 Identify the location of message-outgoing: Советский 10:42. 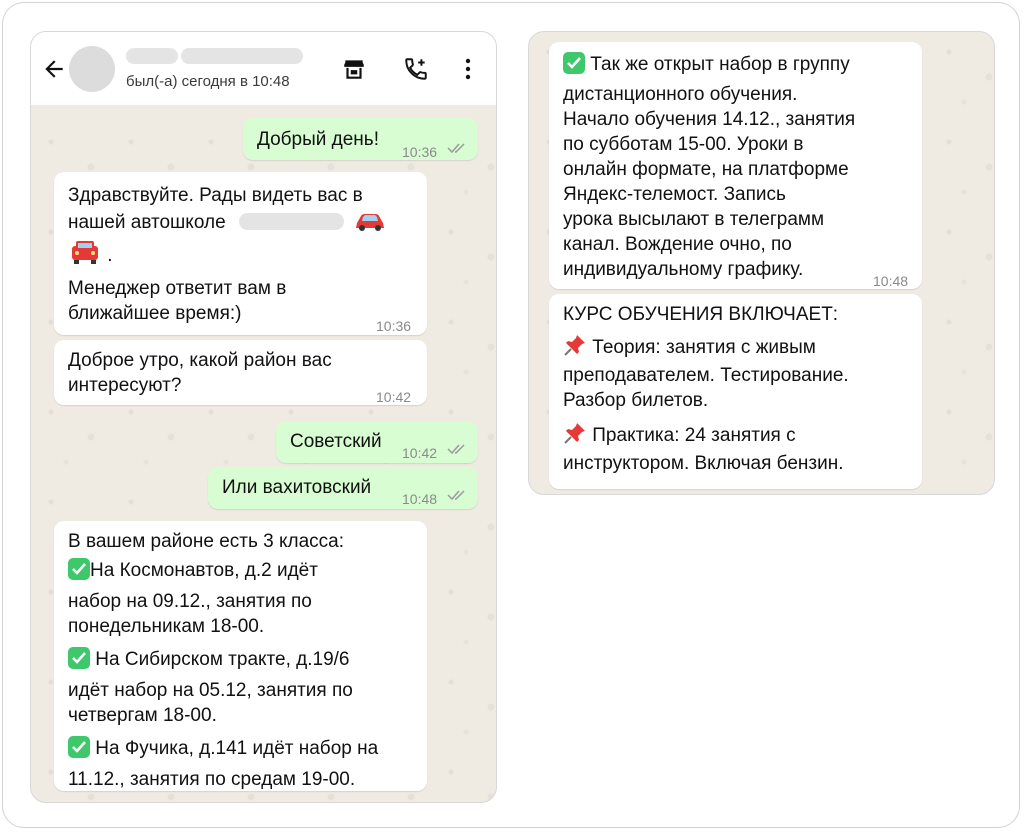
(377, 442).